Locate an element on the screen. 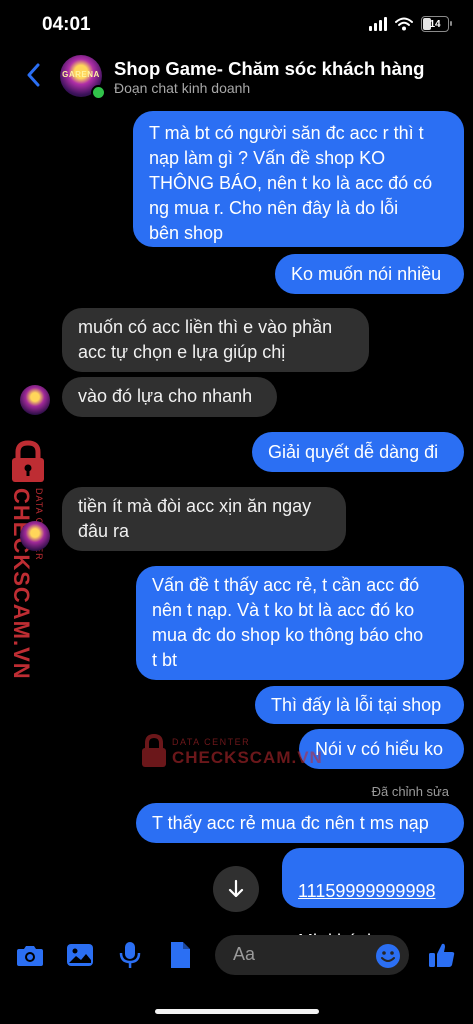 This screenshot has height=1024, width=473. battery-icon: 14 is located at coordinates (436, 24).